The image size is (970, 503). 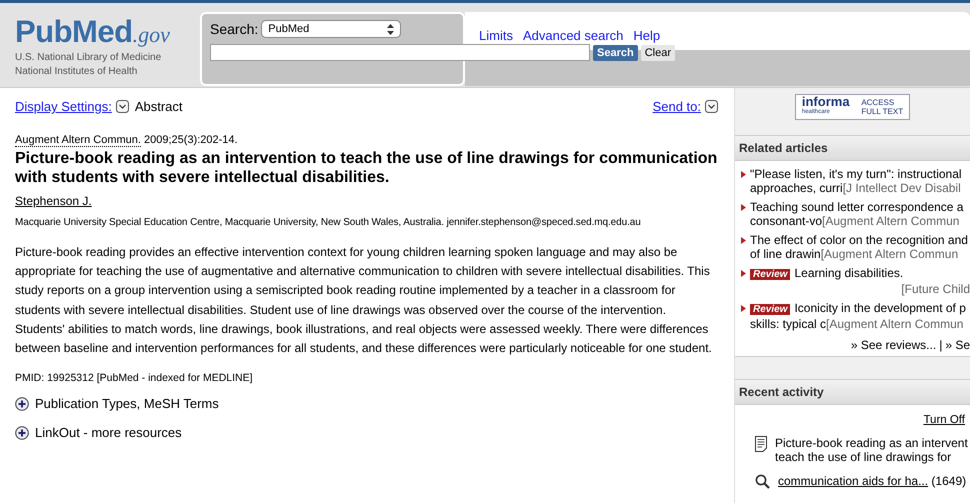 What do you see at coordinates (880, 308) in the screenshot?
I see `related-article-link: Iconicity in the development of p` at bounding box center [880, 308].